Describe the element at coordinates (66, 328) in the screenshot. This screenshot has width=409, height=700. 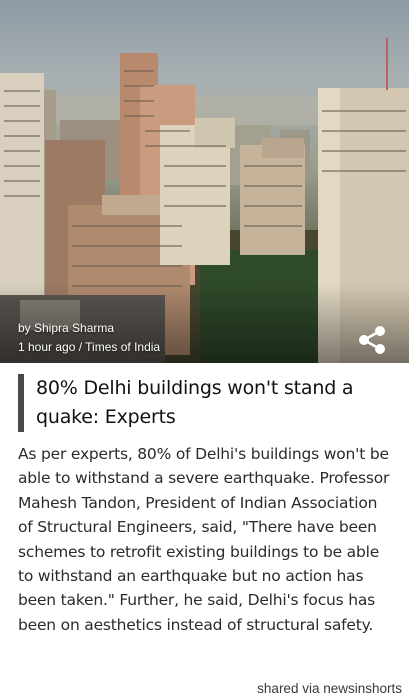
I see `author: by Shipra Sharma` at that location.